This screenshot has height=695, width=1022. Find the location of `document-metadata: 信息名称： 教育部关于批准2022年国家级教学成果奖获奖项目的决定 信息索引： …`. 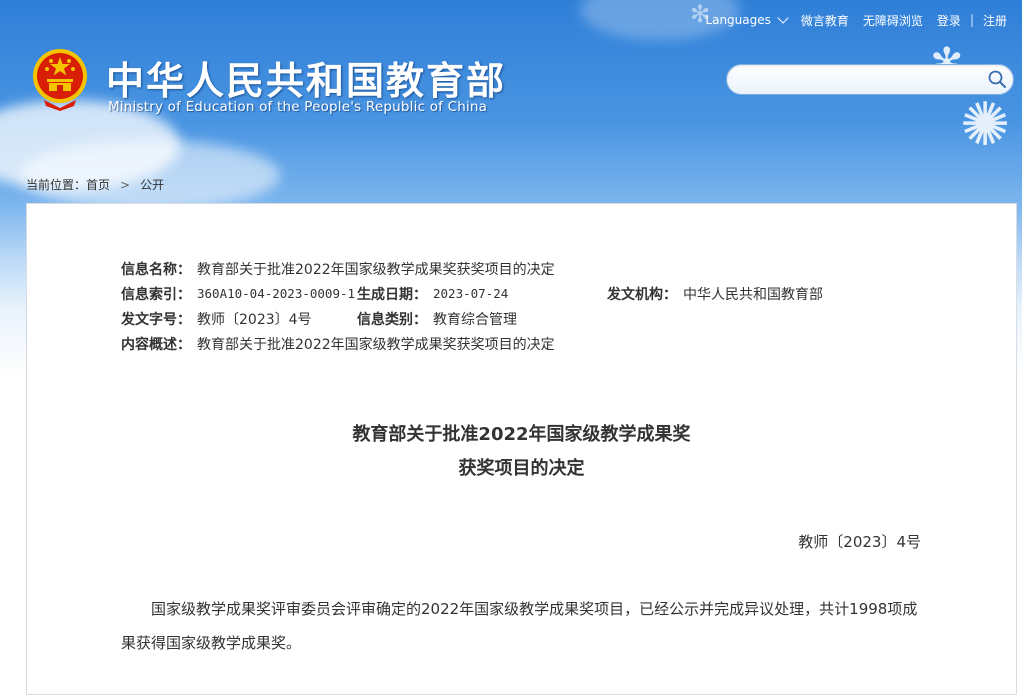

document-metadata: 信息名称： 教育部关于批准2022年国家级教学成果奖获奖项目的决定 信息索引： … is located at coordinates (472, 306).